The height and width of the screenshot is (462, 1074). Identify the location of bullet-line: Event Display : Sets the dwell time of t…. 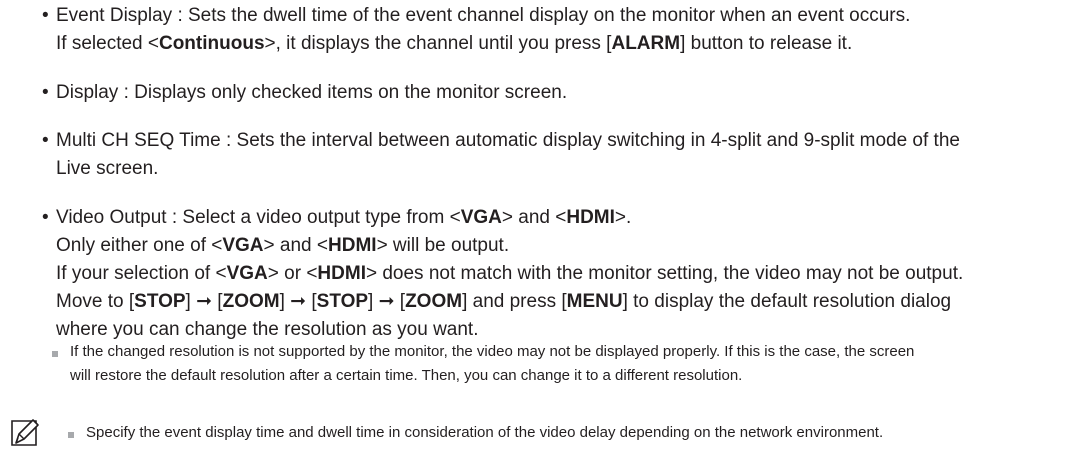
(483, 15).